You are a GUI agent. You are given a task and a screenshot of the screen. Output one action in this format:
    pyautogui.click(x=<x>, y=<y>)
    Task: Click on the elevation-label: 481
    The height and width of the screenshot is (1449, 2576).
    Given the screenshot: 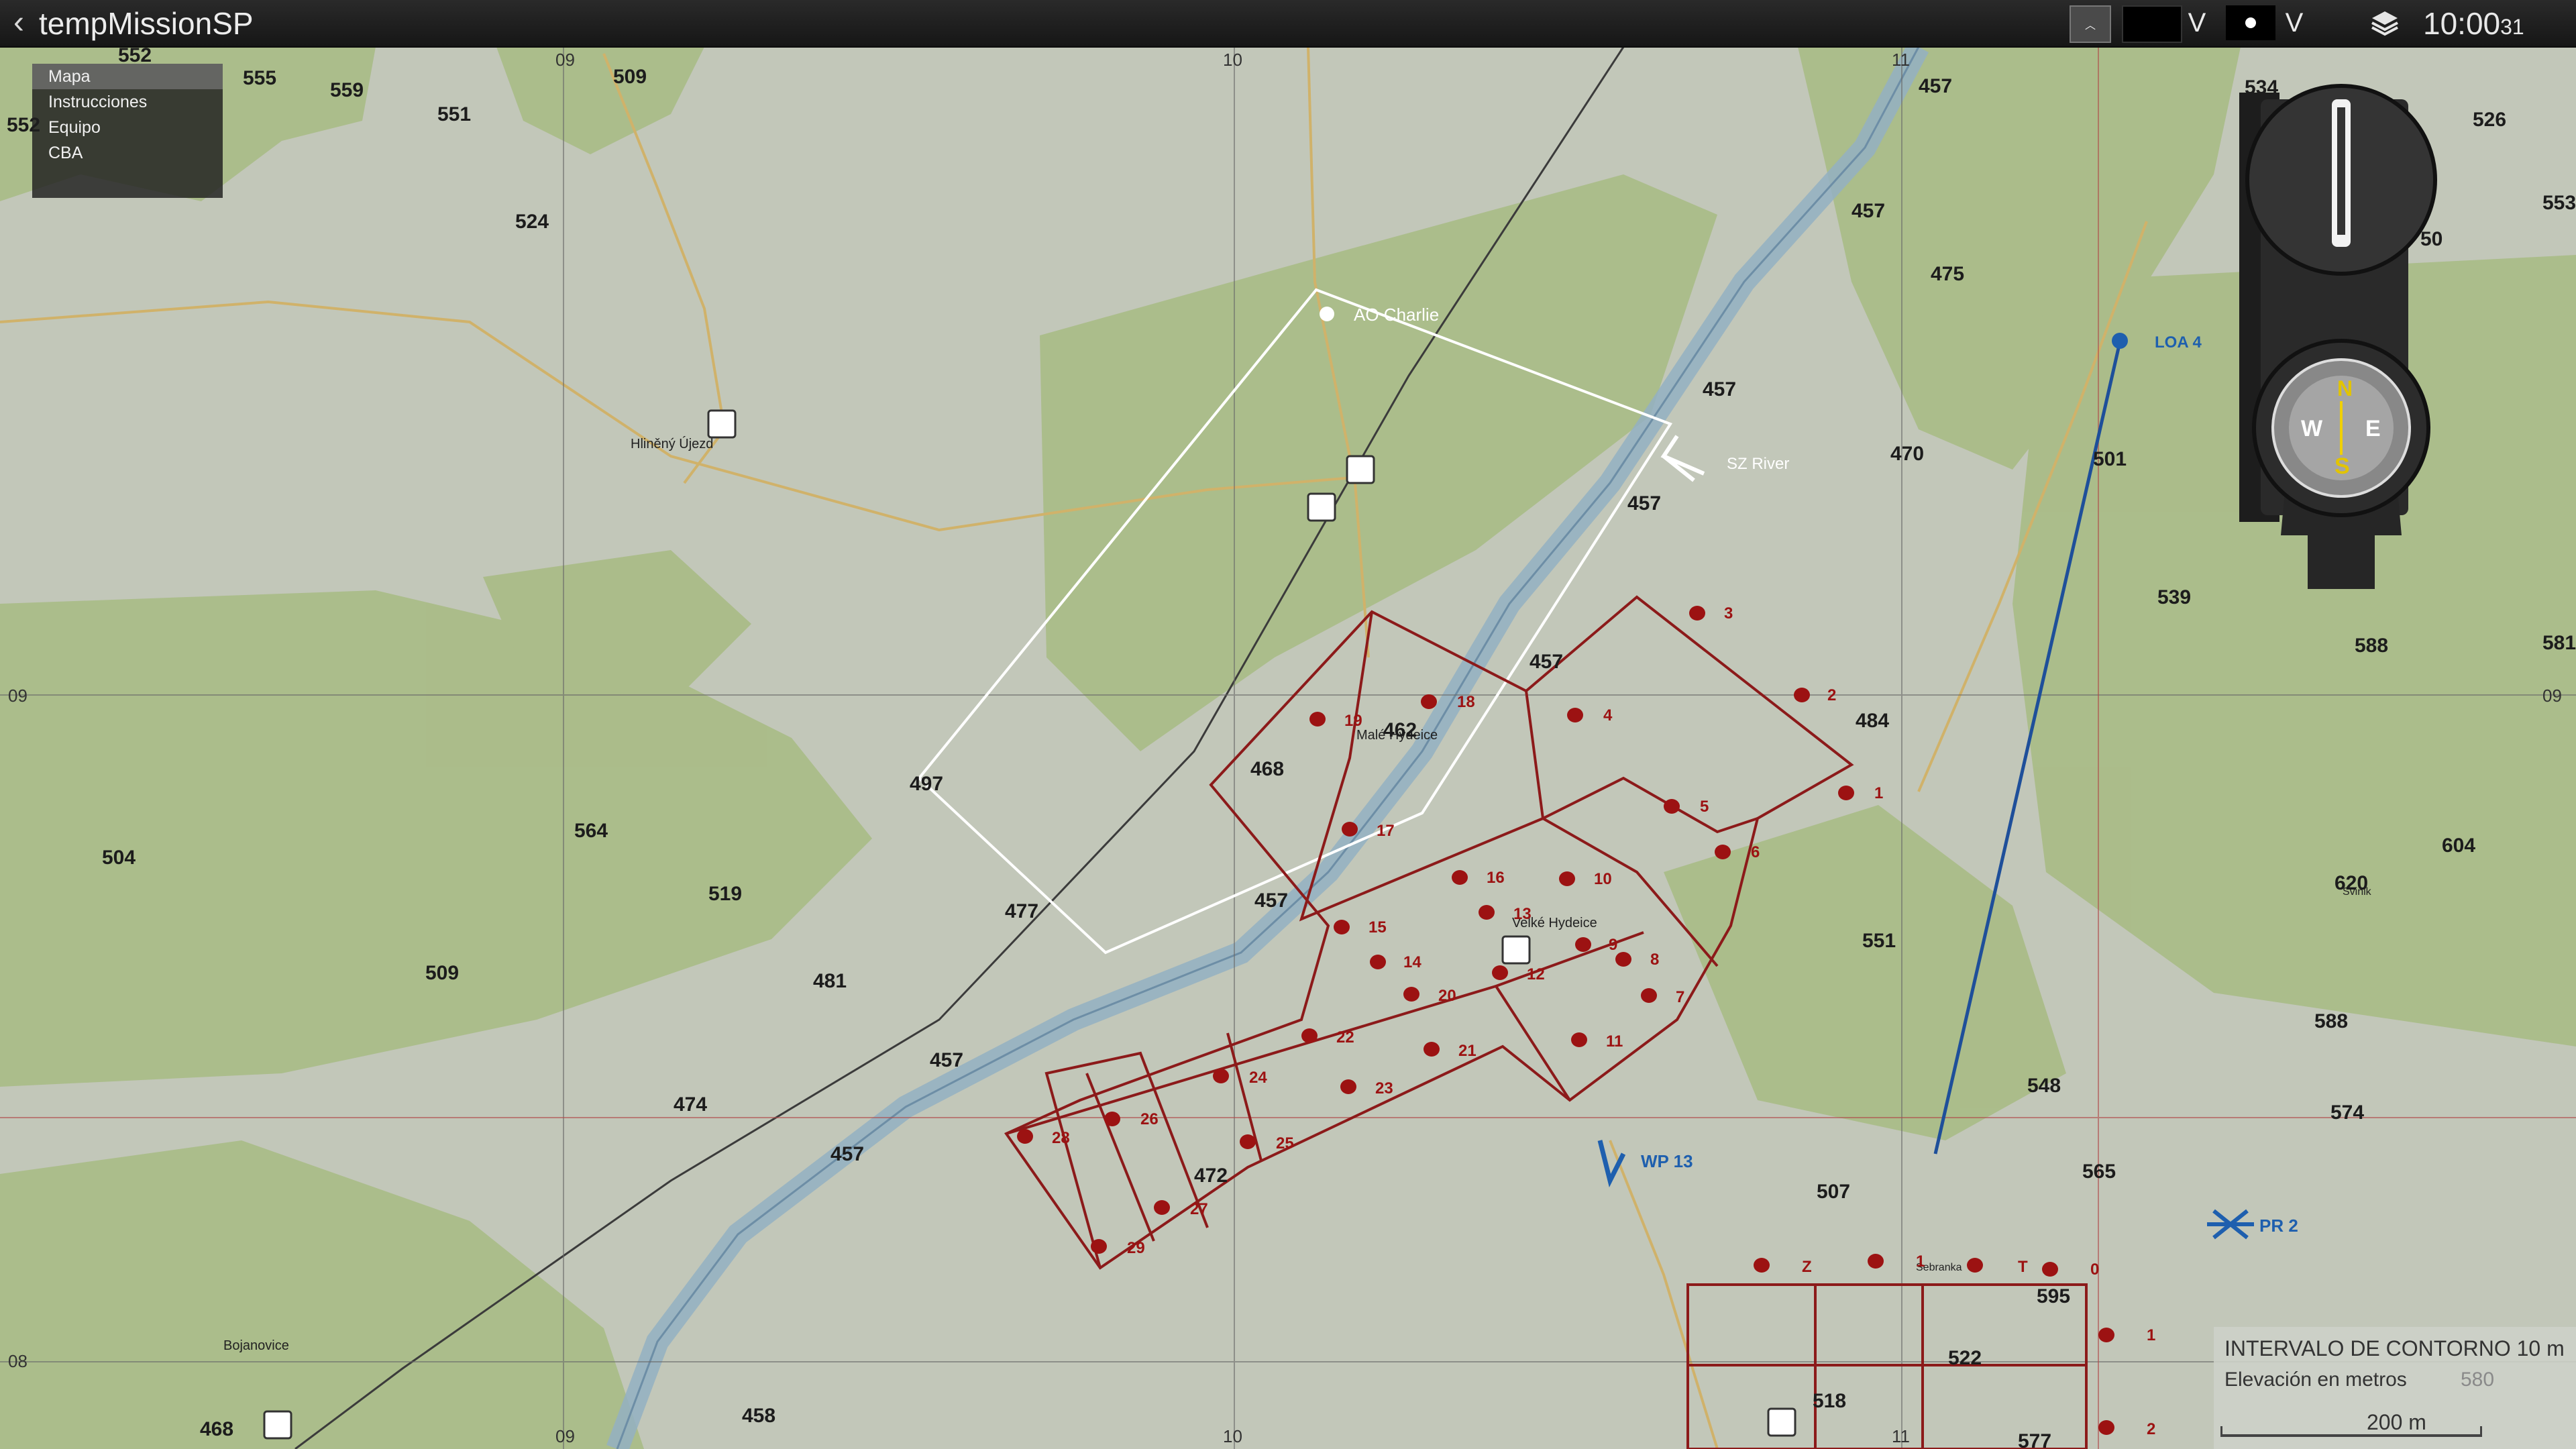 What is the action you would take?
    pyautogui.click(x=830, y=981)
    